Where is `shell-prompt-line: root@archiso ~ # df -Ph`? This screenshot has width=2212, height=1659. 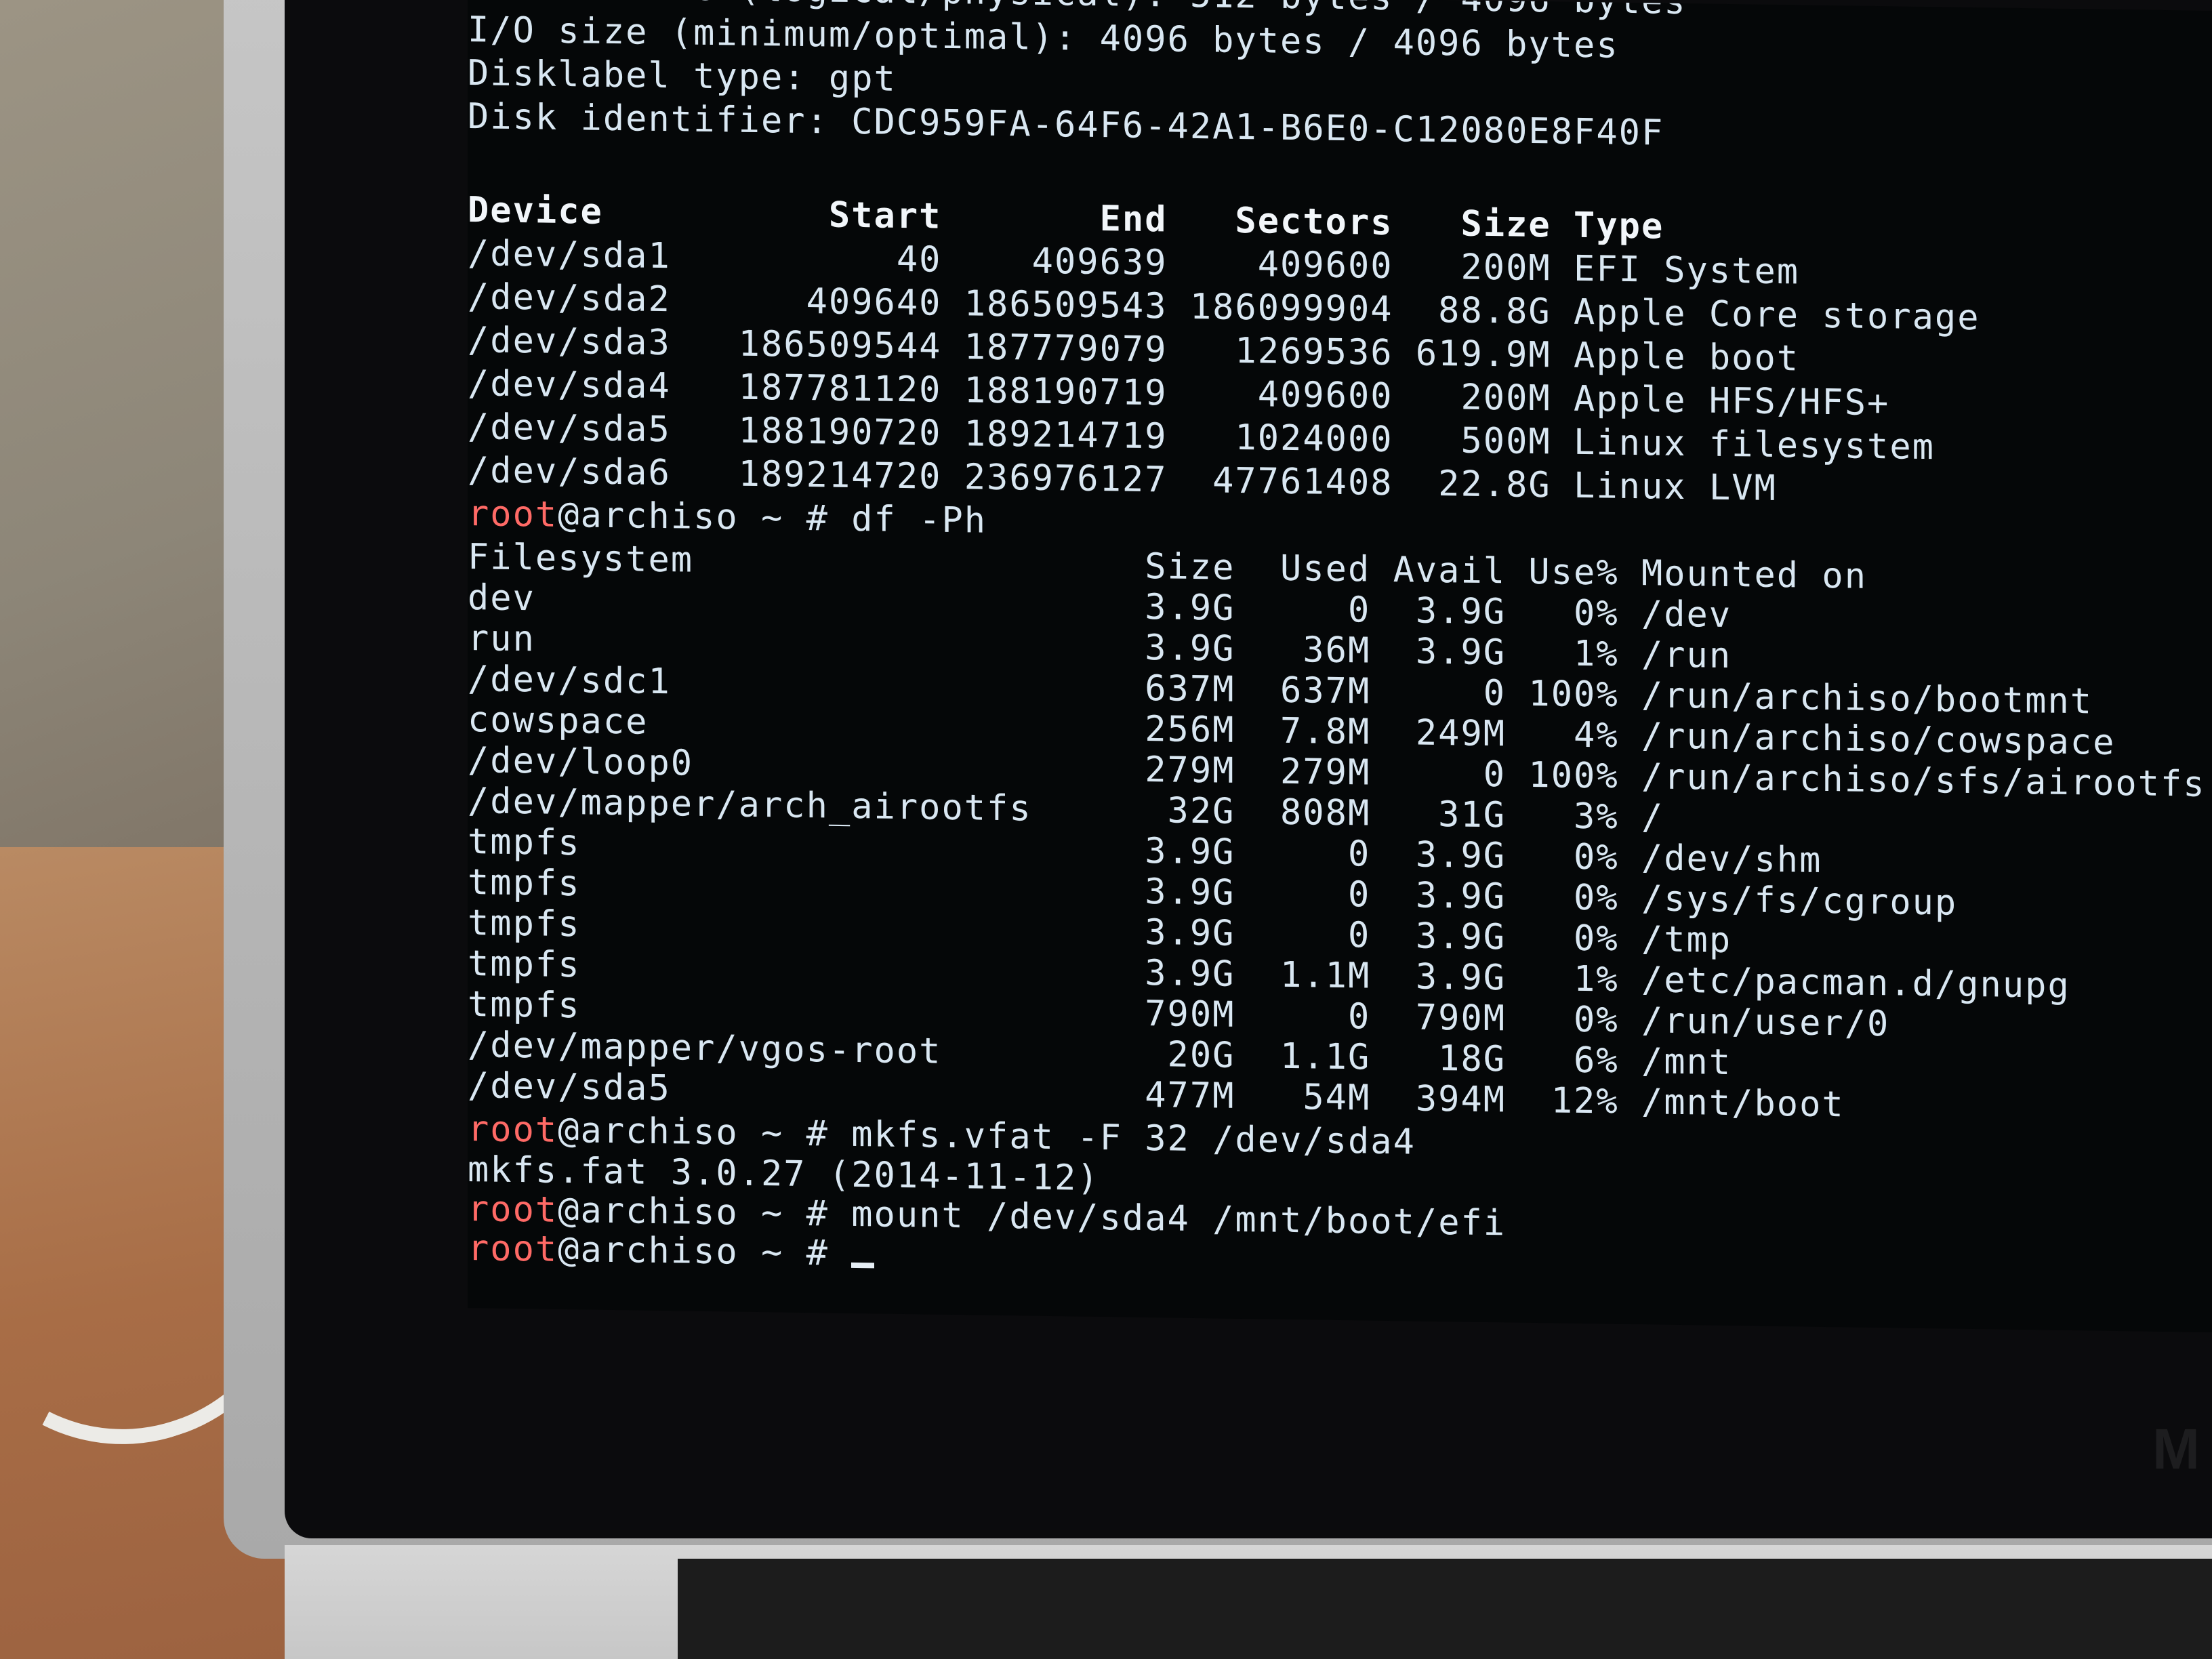
shell-prompt-line: root@archiso ~ # df -Ph is located at coordinates (727, 517).